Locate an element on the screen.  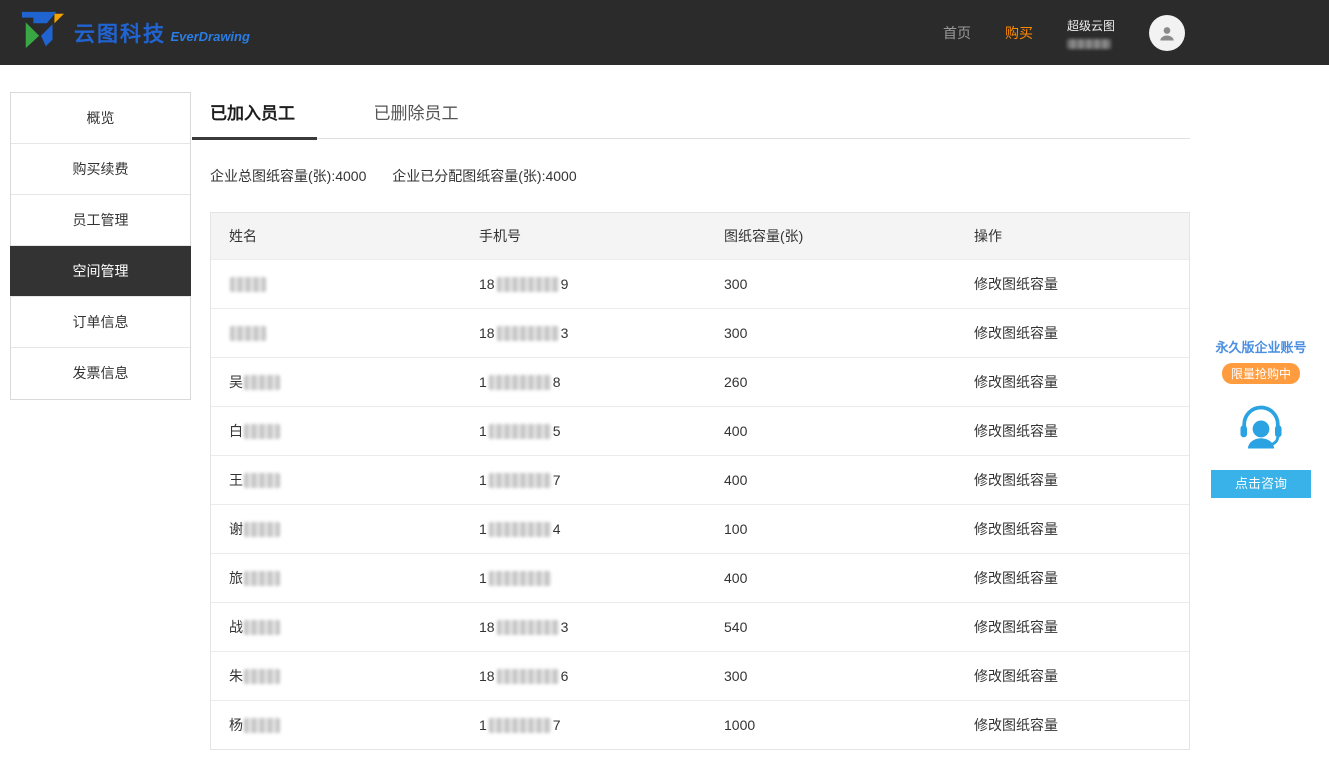
promo-consult-button: 点击咨询 is located at coordinates (1261, 484).